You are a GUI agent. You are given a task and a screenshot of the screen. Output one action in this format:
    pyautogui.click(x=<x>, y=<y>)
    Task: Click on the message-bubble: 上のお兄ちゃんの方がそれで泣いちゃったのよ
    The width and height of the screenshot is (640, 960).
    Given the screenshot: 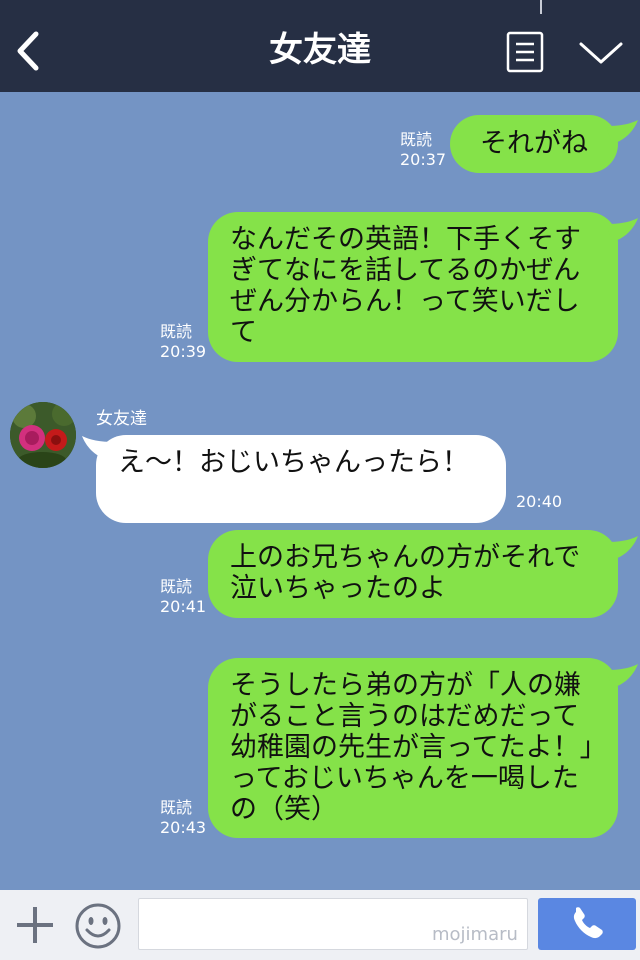 What is the action you would take?
    pyautogui.click(x=413, y=574)
    